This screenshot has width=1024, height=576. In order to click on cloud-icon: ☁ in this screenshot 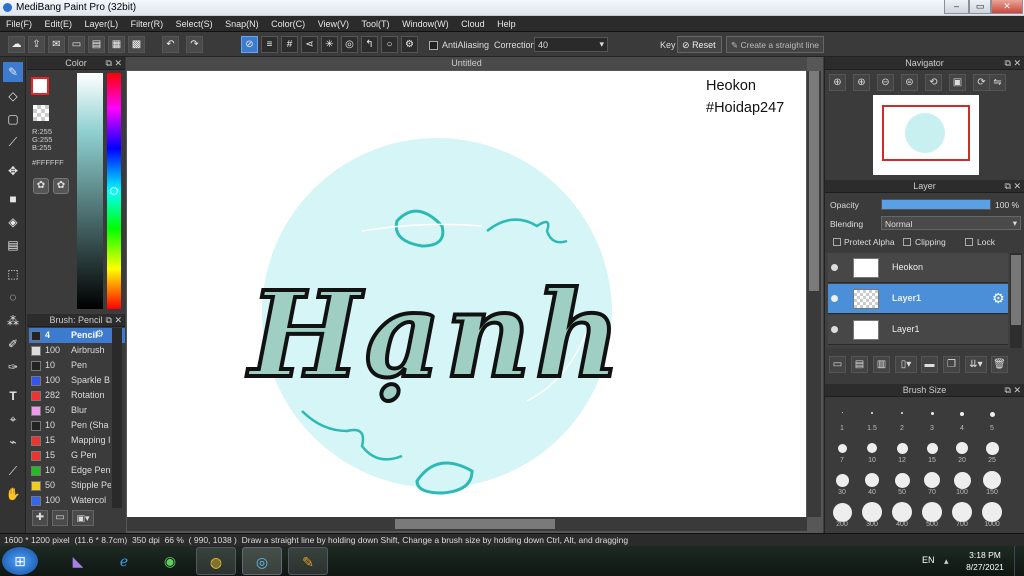, I will do `click(16, 44)`.